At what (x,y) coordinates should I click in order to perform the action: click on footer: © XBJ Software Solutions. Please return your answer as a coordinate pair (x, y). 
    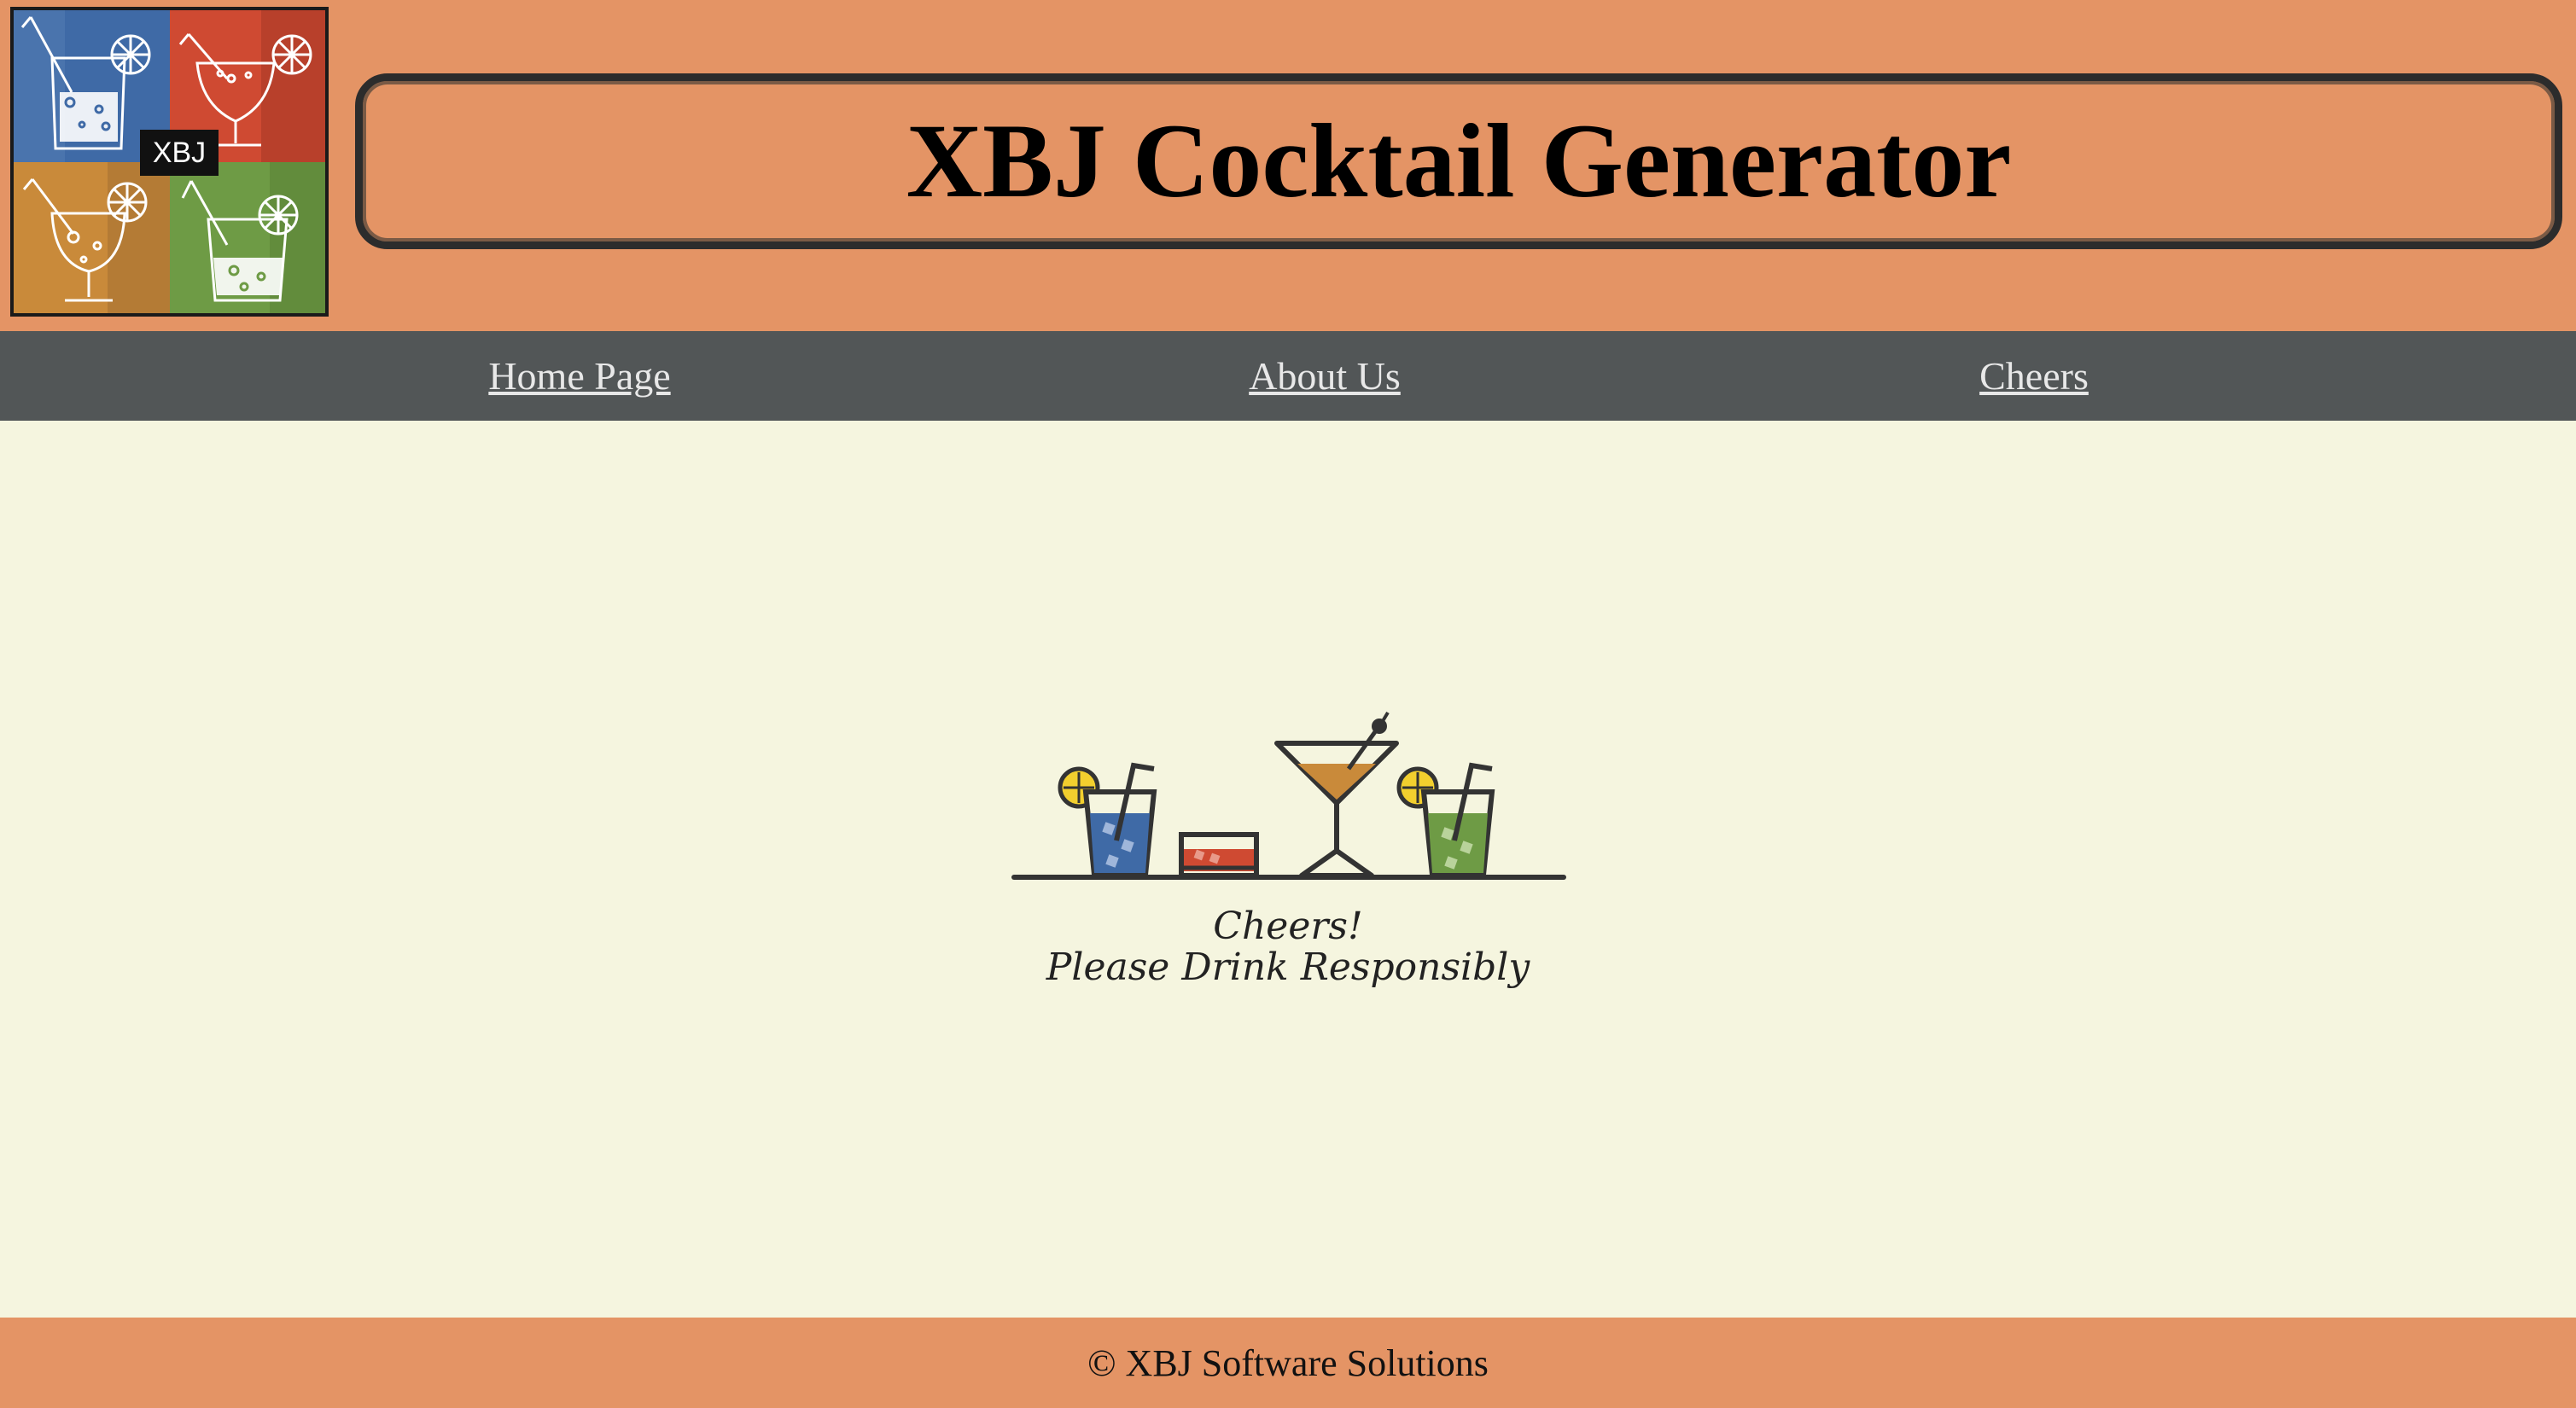
    Looking at the image, I should click on (1288, 1363).